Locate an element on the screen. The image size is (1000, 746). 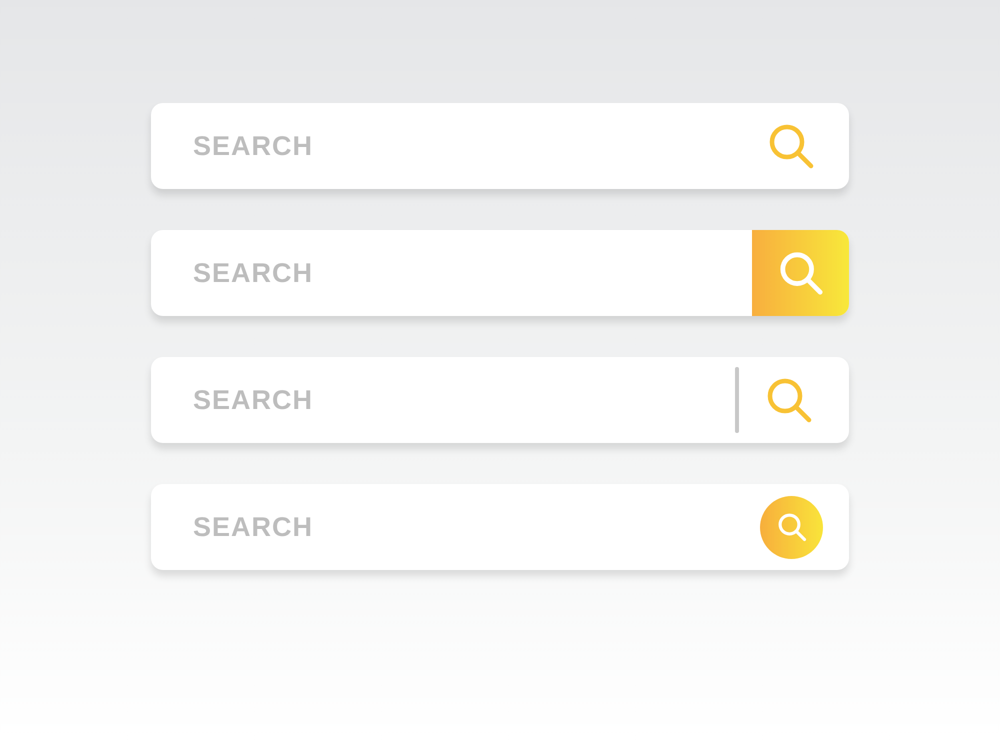
search-button is located at coordinates (800, 273).